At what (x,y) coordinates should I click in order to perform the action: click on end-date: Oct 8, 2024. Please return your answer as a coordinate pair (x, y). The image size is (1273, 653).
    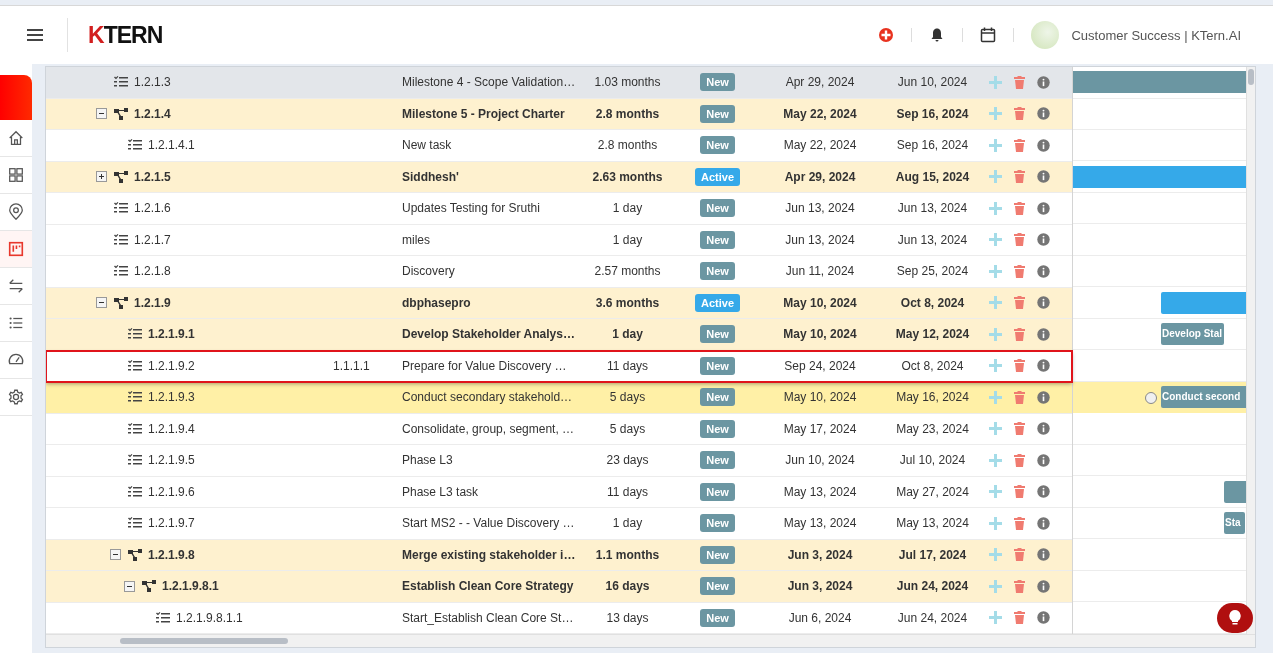
    Looking at the image, I should click on (932, 302).